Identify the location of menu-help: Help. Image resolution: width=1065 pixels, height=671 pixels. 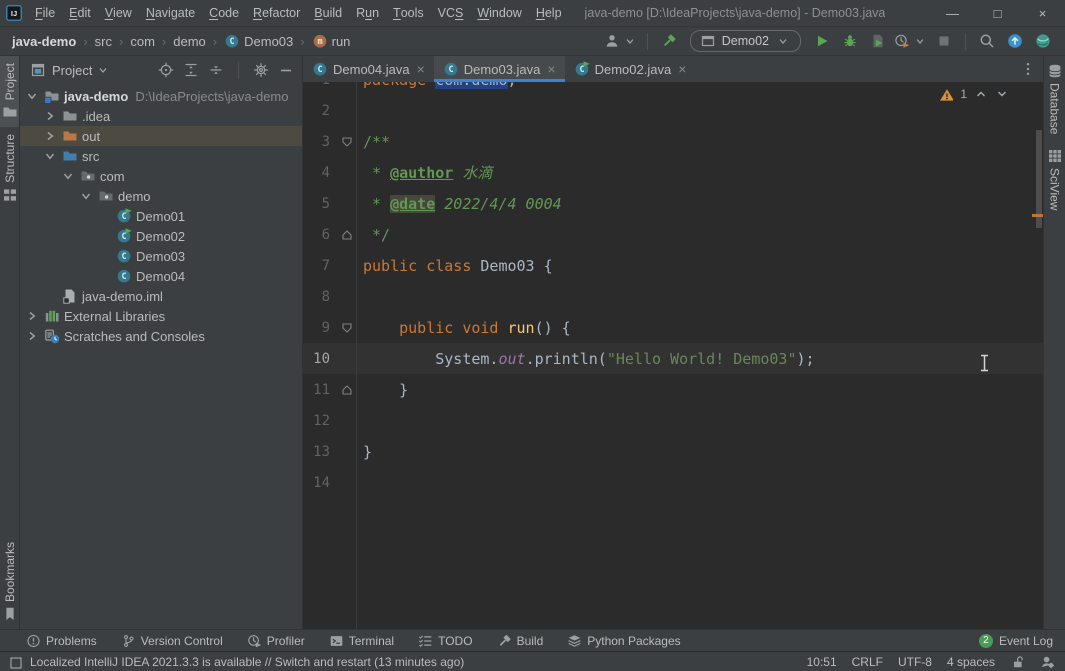
(549, 13).